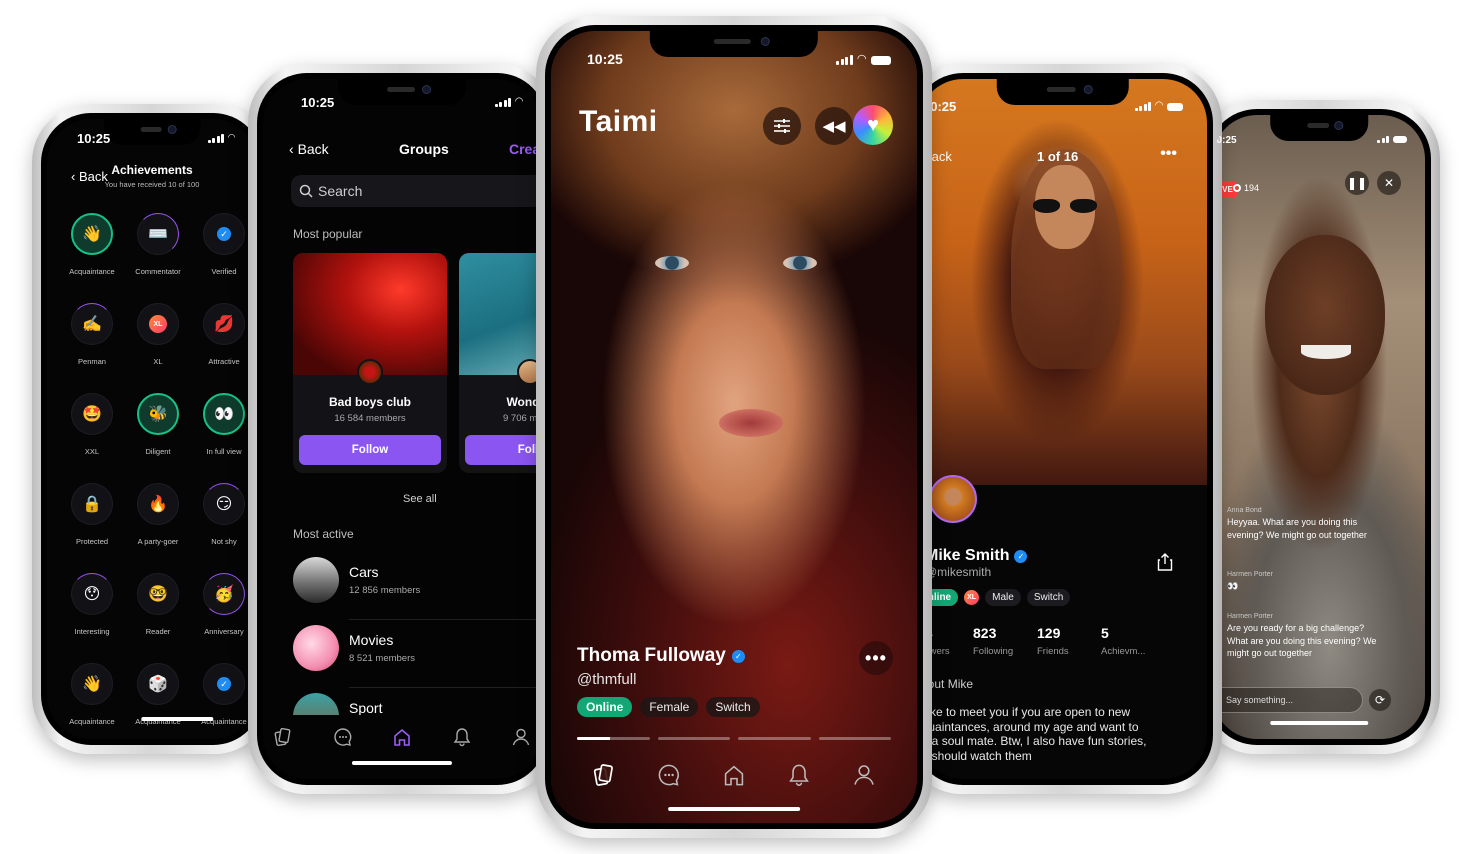 The width and height of the screenshot is (1466, 854). I want to click on xl-badge: XL, so click(972, 597).